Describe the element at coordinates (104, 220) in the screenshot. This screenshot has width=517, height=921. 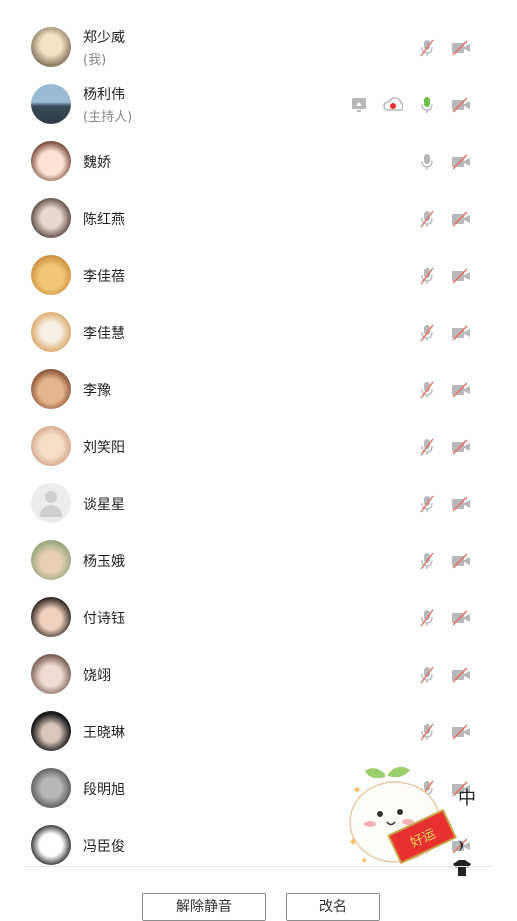
I see `participant-name: 陈红燕` at that location.